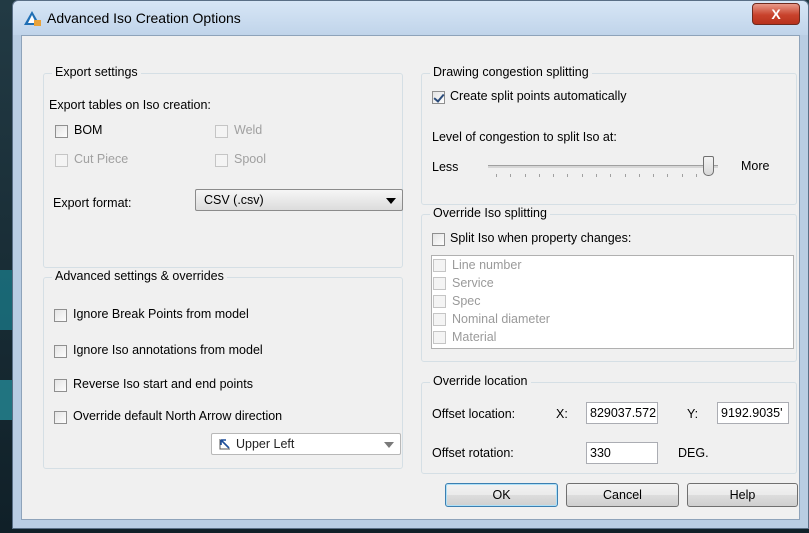  What do you see at coordinates (144, 18) in the screenshot?
I see `dialog-title: Advanced Iso Creation Options` at bounding box center [144, 18].